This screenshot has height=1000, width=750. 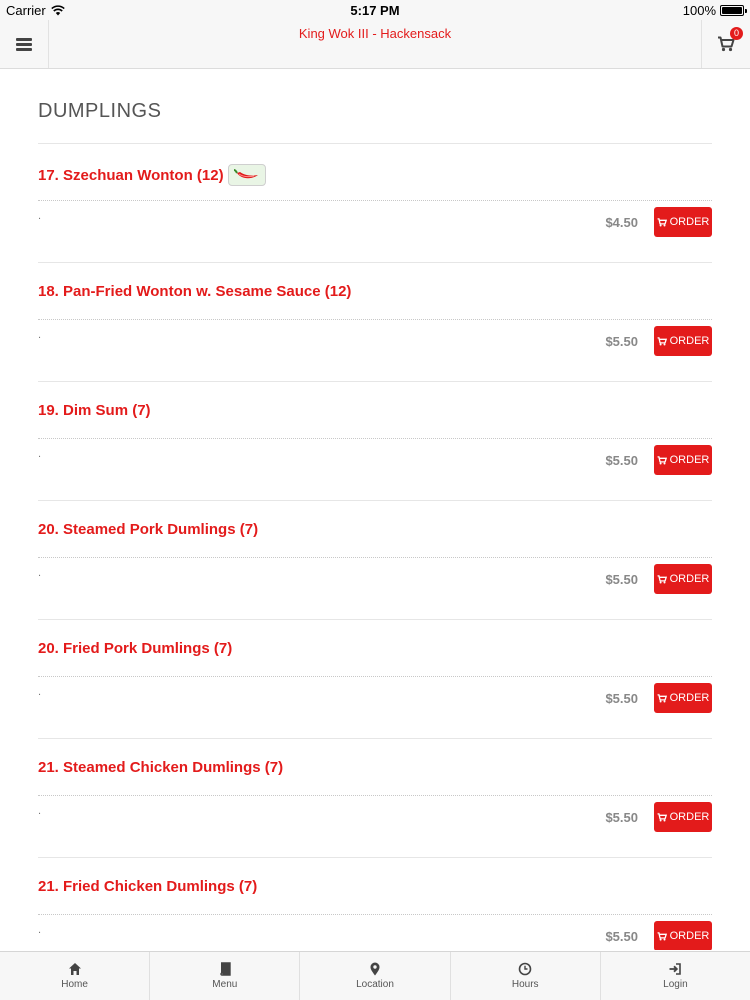 I want to click on menu-item-row: 19. Dim Sum (7). $5.50 ORDER, so click(x=375, y=441).